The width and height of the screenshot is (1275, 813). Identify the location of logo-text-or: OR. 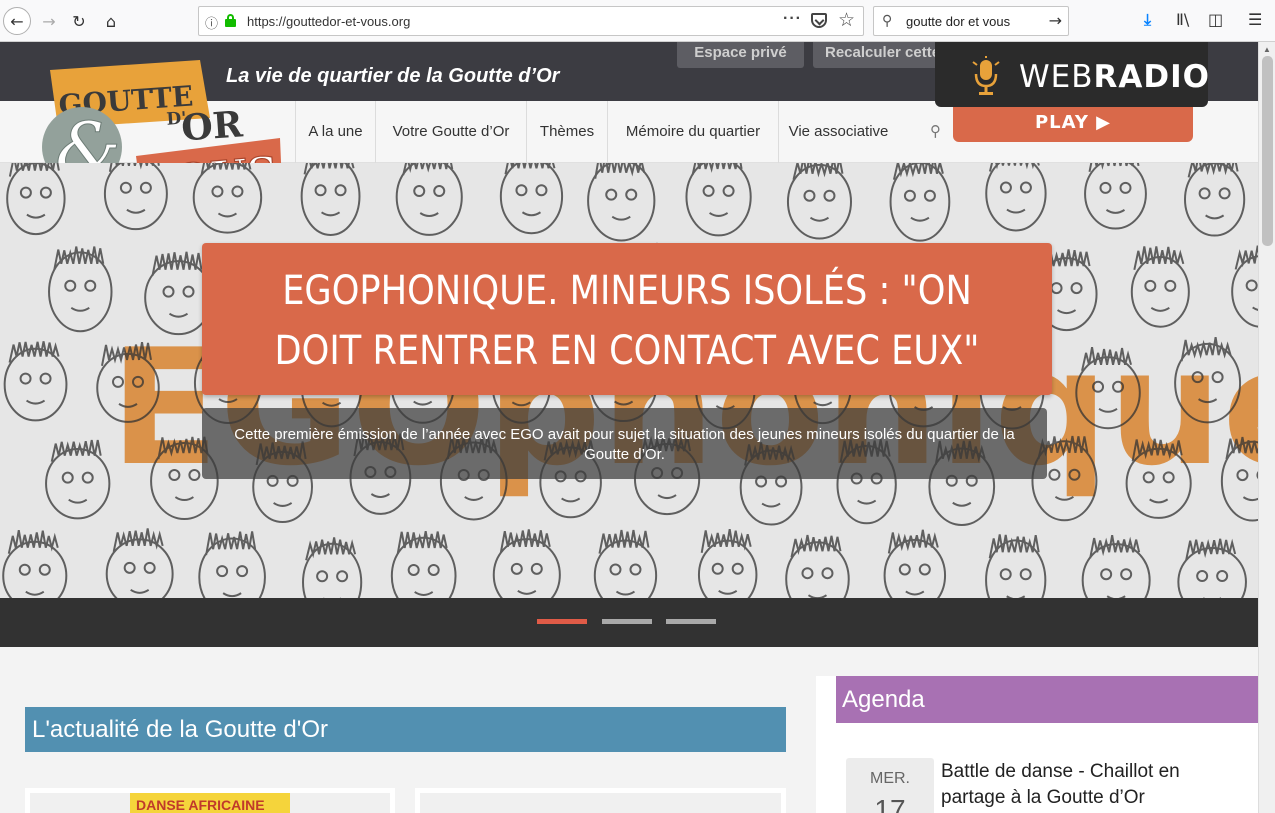
(212, 126).